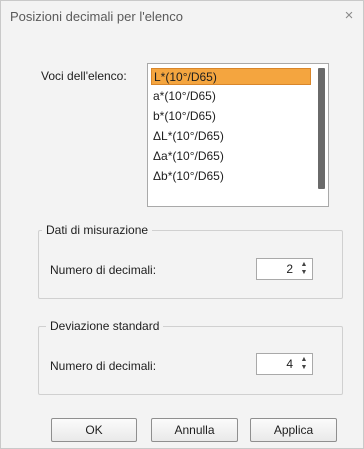 This screenshot has height=449, width=364. What do you see at coordinates (349, 16) in the screenshot?
I see `close-icon: ×` at bounding box center [349, 16].